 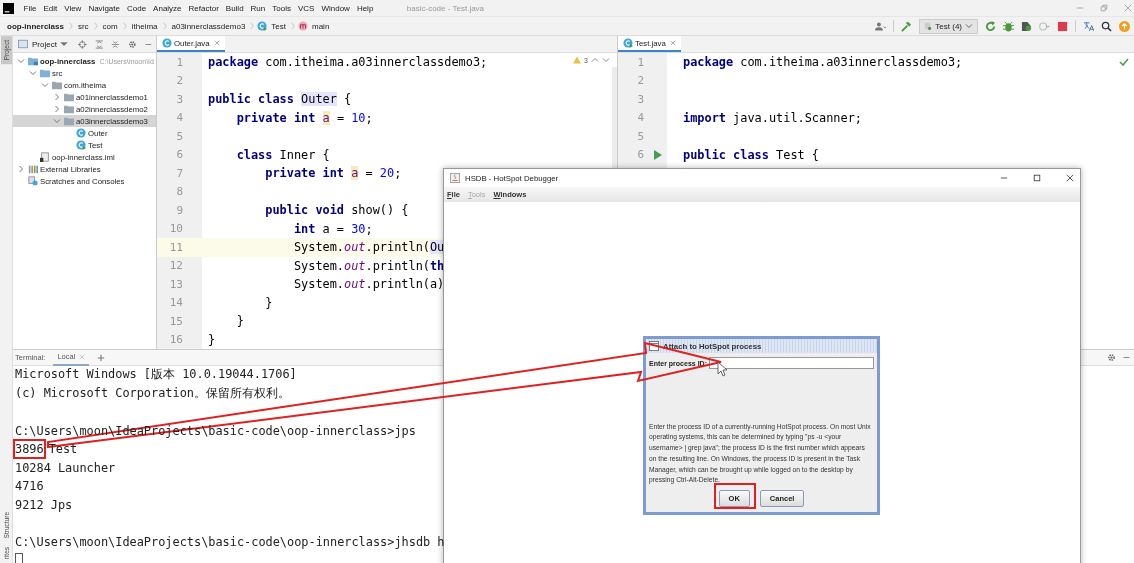 What do you see at coordinates (101, 357) in the screenshot?
I see `add-icon` at bounding box center [101, 357].